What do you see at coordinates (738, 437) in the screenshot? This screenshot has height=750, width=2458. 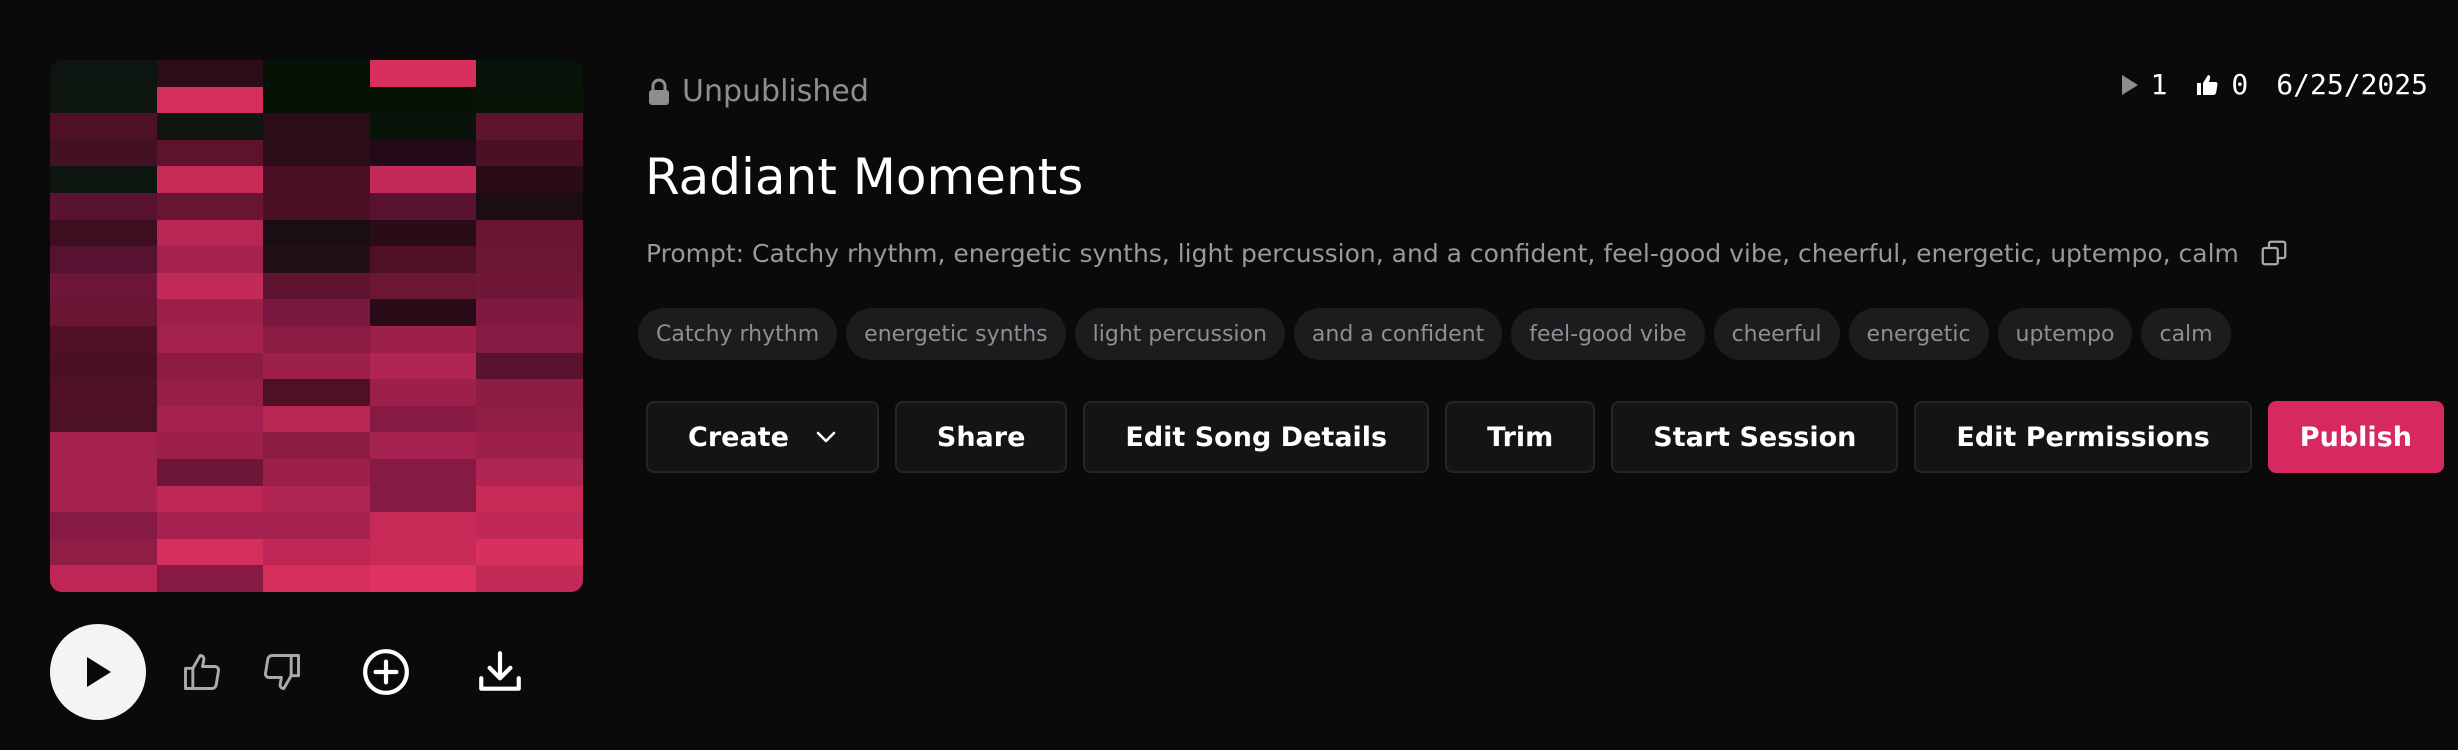 I see `create-label: Create` at bounding box center [738, 437].